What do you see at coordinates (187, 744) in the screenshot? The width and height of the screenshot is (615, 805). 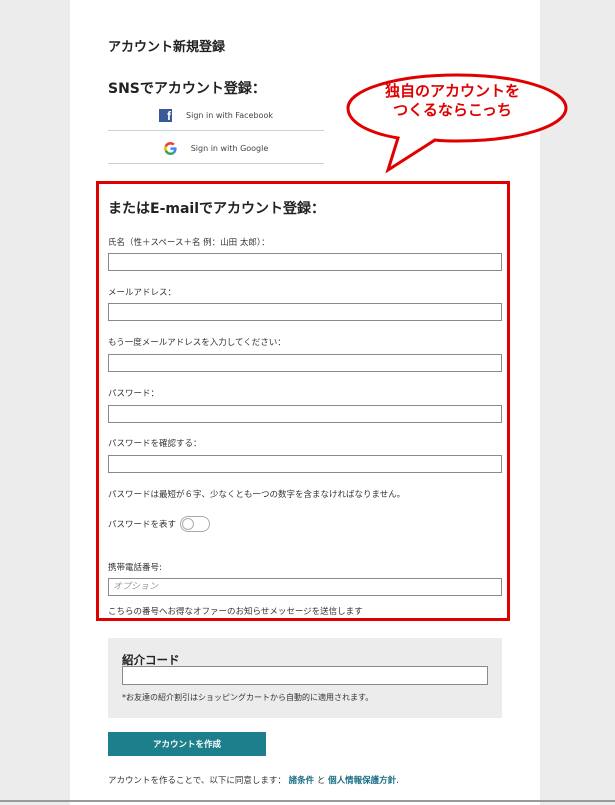 I see `create-account-button: アカウントを作成` at bounding box center [187, 744].